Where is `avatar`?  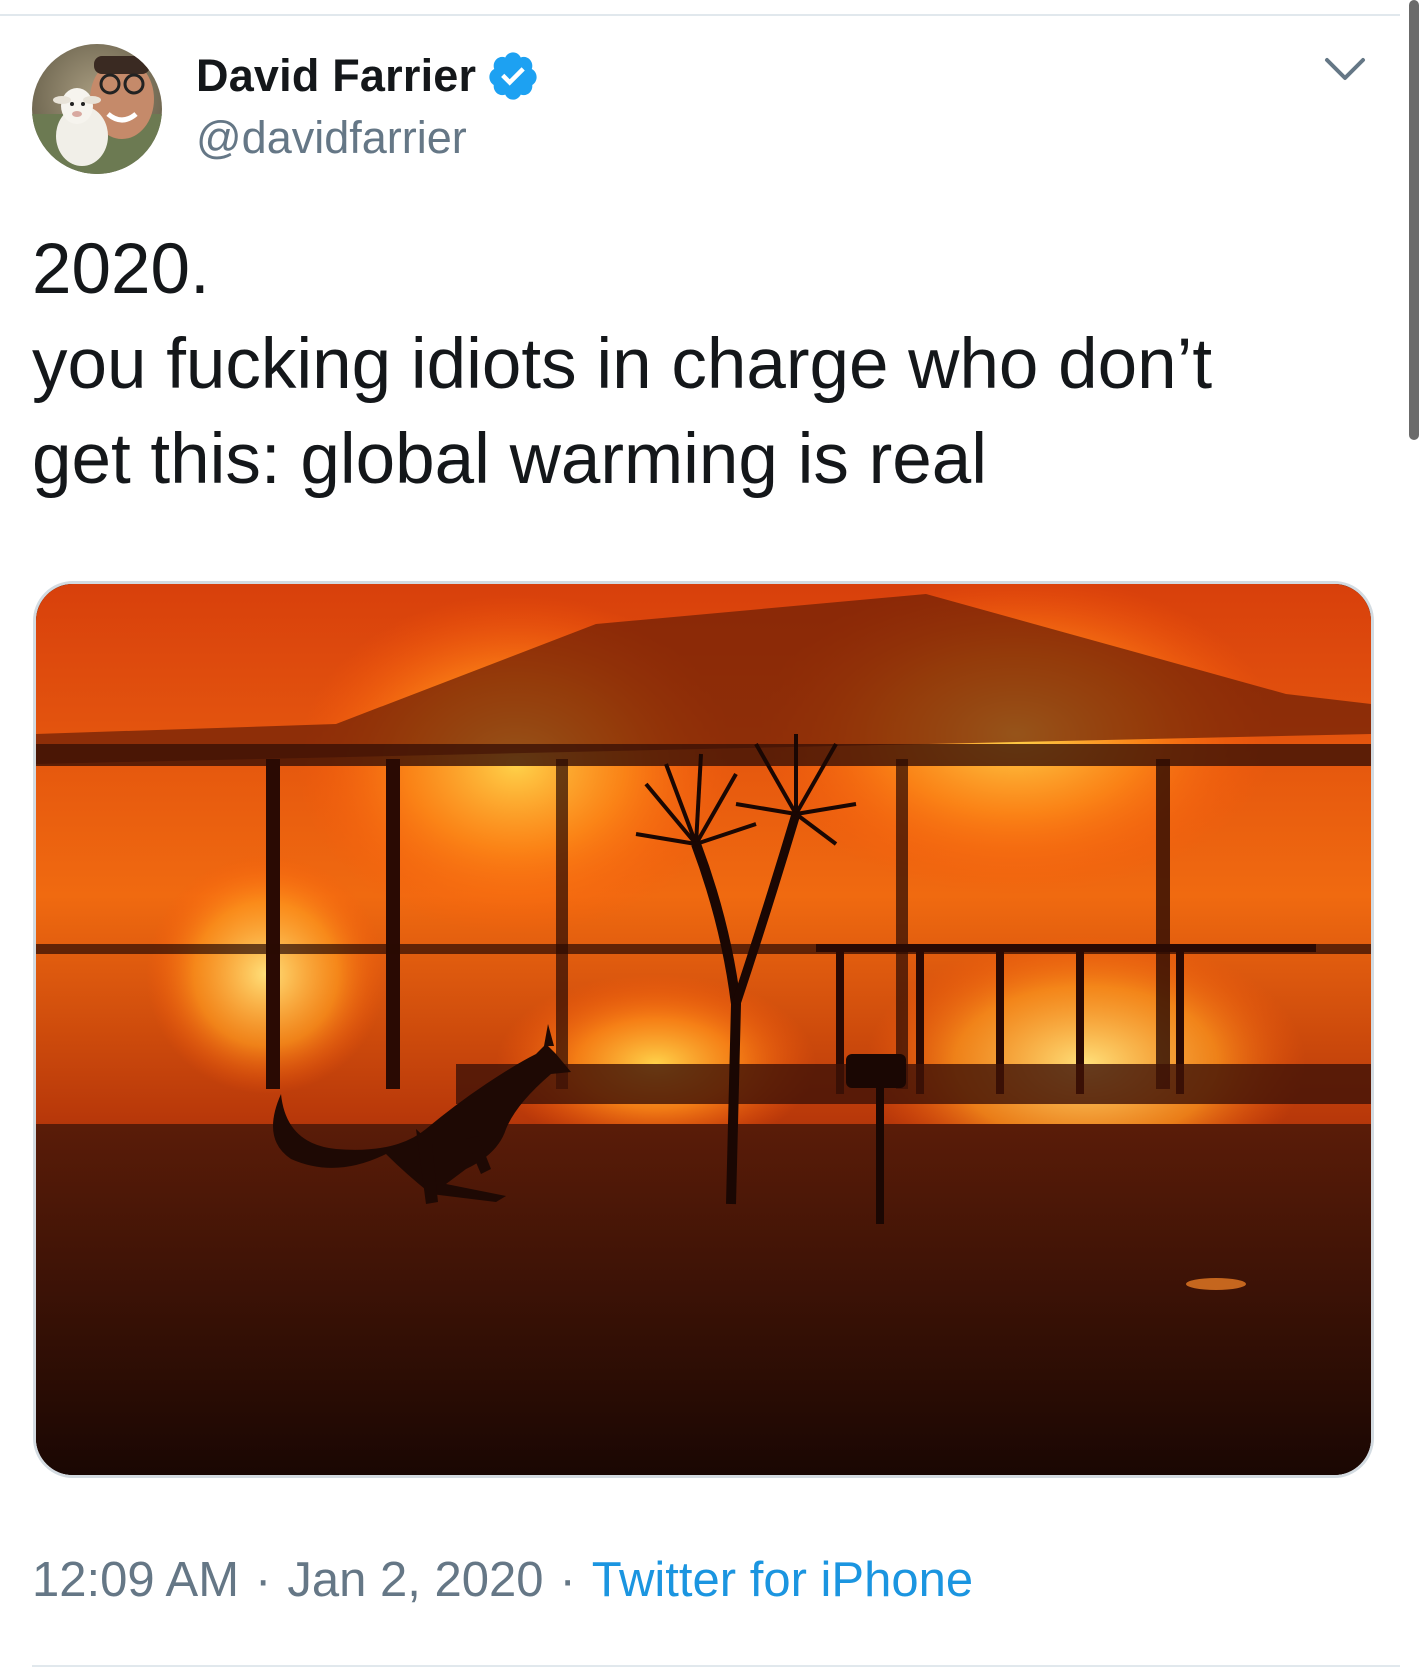
avatar is located at coordinates (97, 109).